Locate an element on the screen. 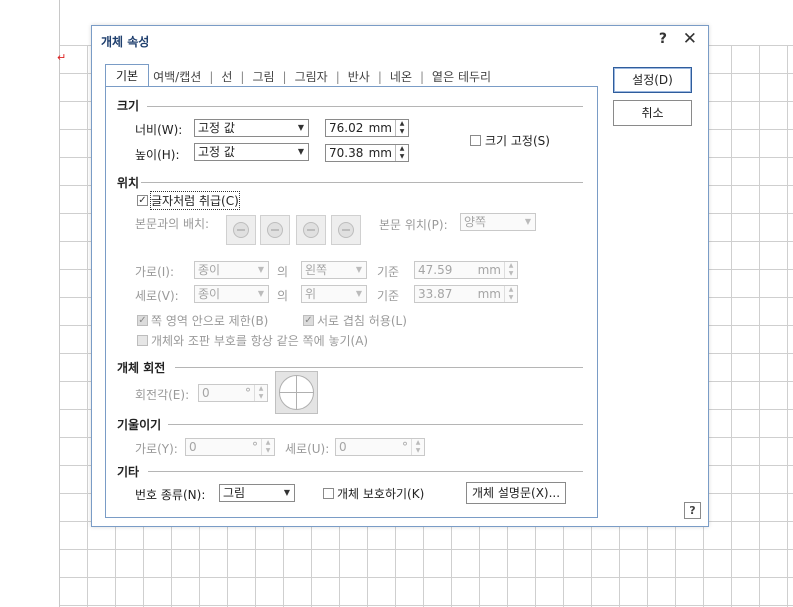  vertical-offset-unit: mm is located at coordinates (489, 294).